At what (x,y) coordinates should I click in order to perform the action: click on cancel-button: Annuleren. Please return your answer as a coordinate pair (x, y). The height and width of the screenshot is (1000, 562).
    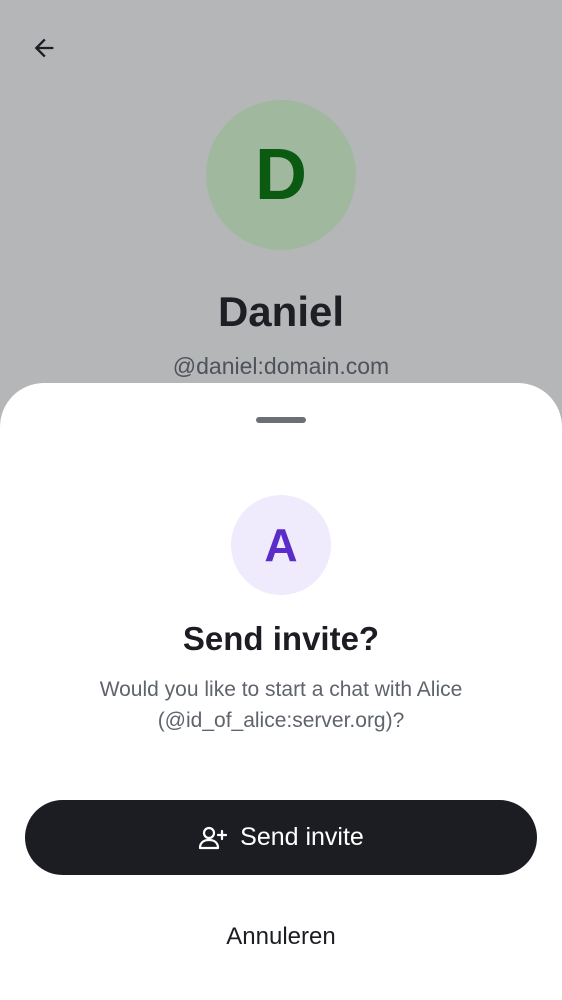
    Looking at the image, I should click on (281, 937).